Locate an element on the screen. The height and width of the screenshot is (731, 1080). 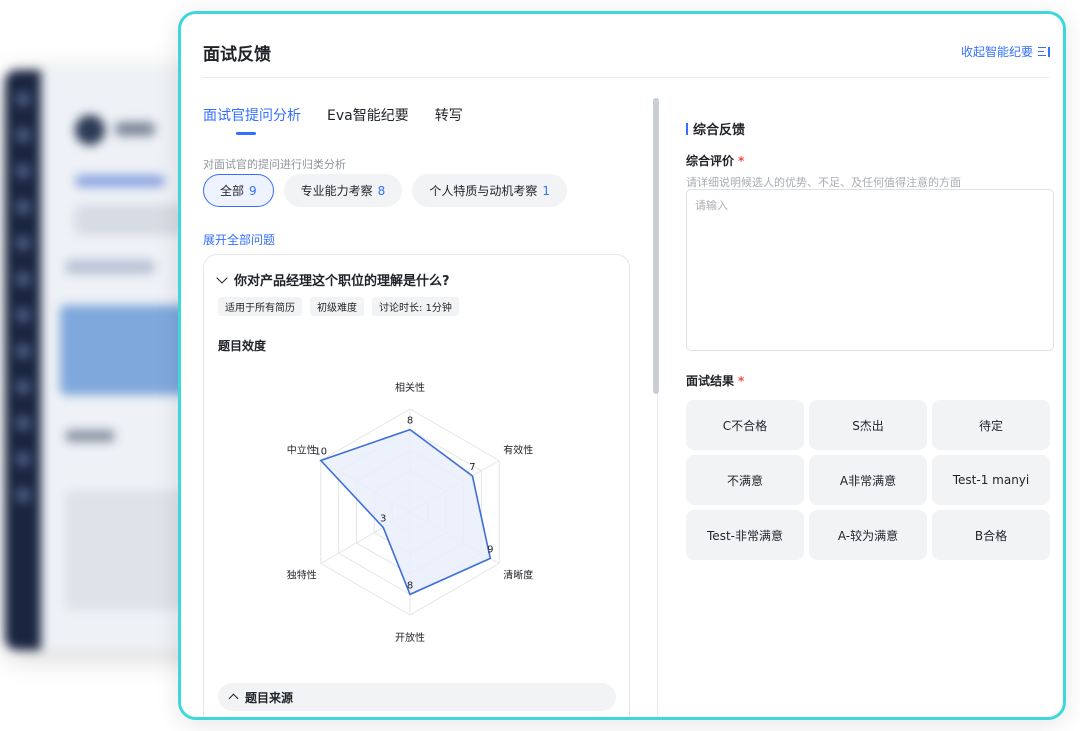
filter-personal-traits: 个人特质与动机考察 1 is located at coordinates (489, 190).